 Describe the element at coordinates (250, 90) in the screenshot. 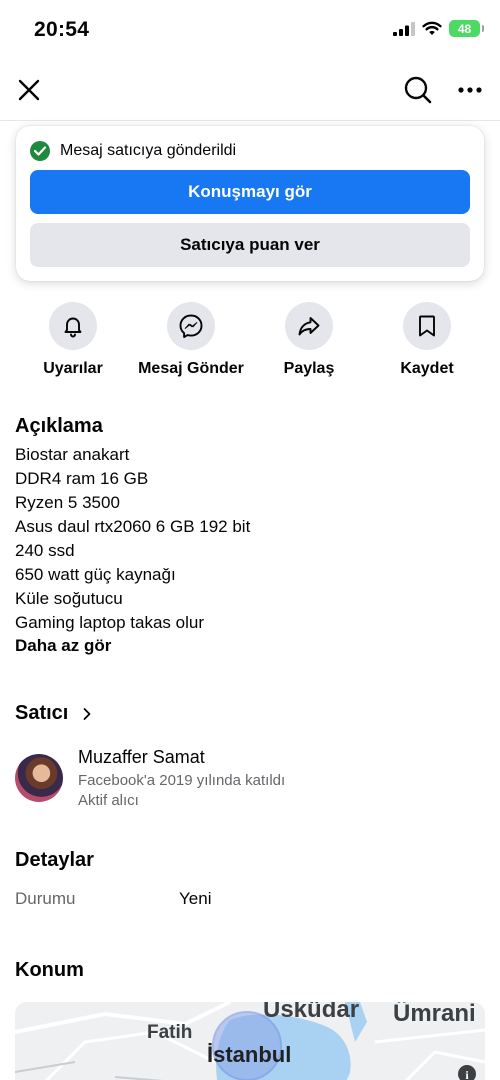

I see `top-nav` at that location.